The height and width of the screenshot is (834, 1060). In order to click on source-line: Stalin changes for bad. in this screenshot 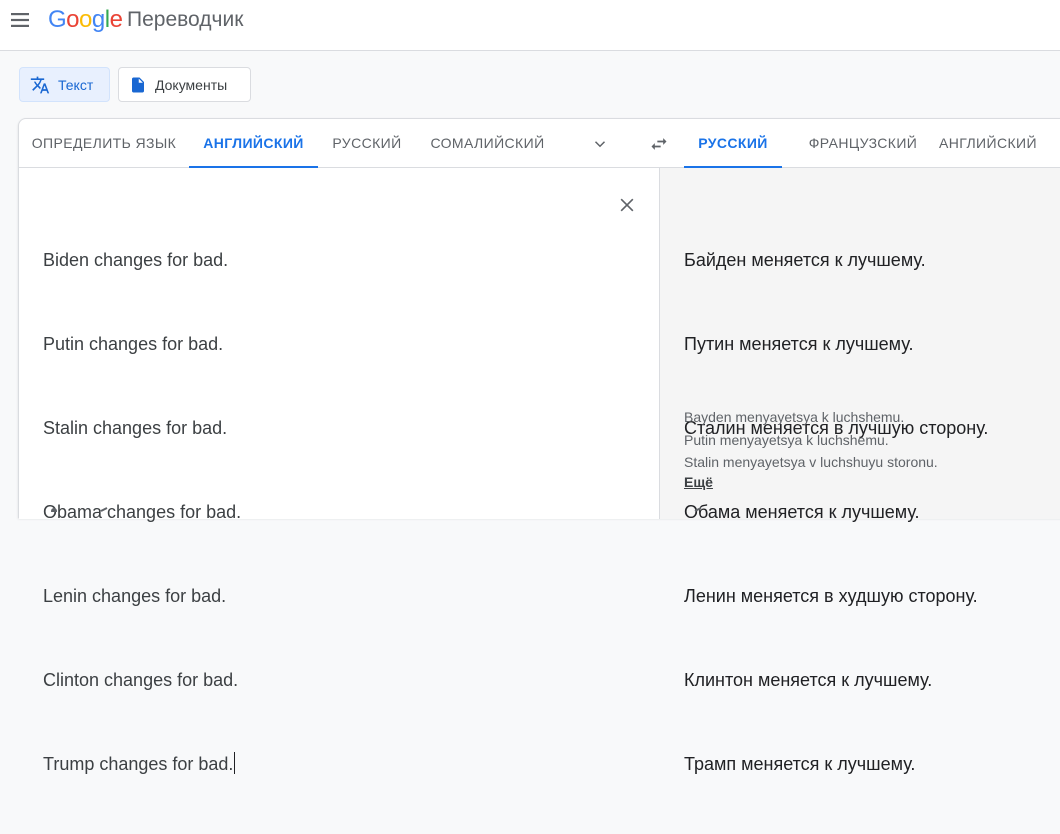, I will do `click(135, 428)`.